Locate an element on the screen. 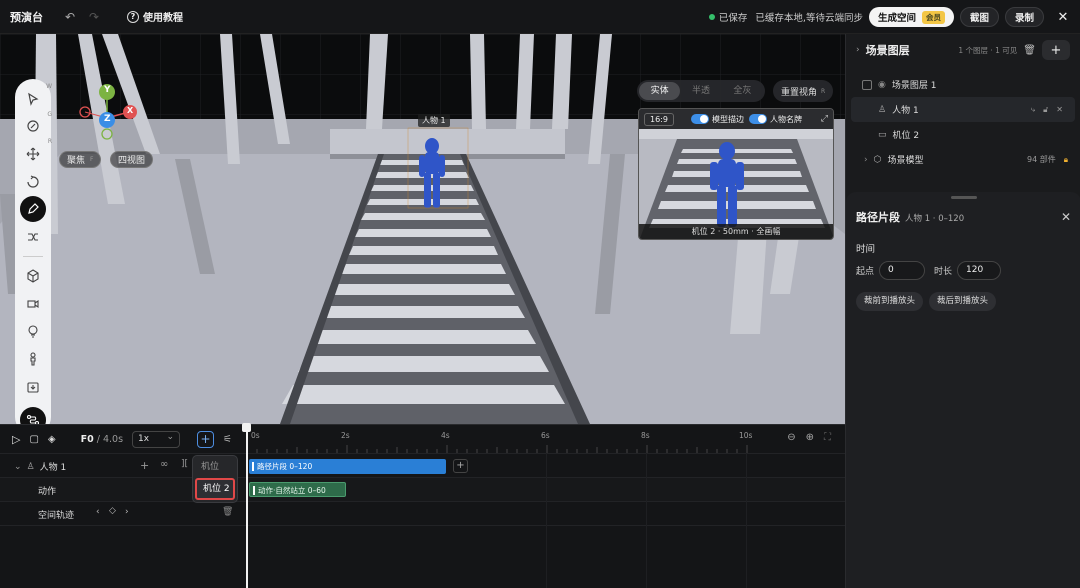 This screenshot has width=1080, height=588. camera-dropdown: 机位 机位 2 is located at coordinates (215, 479).